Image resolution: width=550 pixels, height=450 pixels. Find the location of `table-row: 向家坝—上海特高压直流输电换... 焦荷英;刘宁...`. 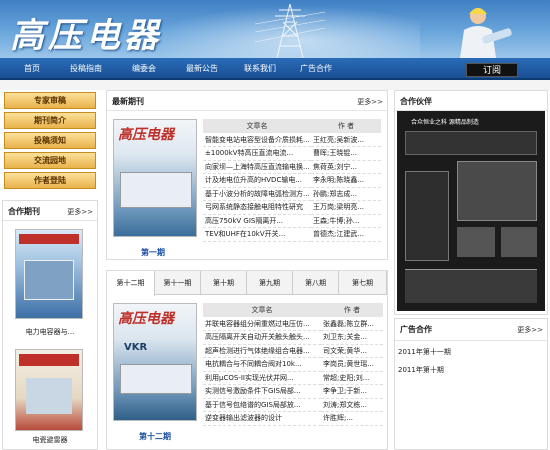

table-row: 向家坝—上海特高压直流输电换... 焦荷英;刘宁... is located at coordinates (292, 167).